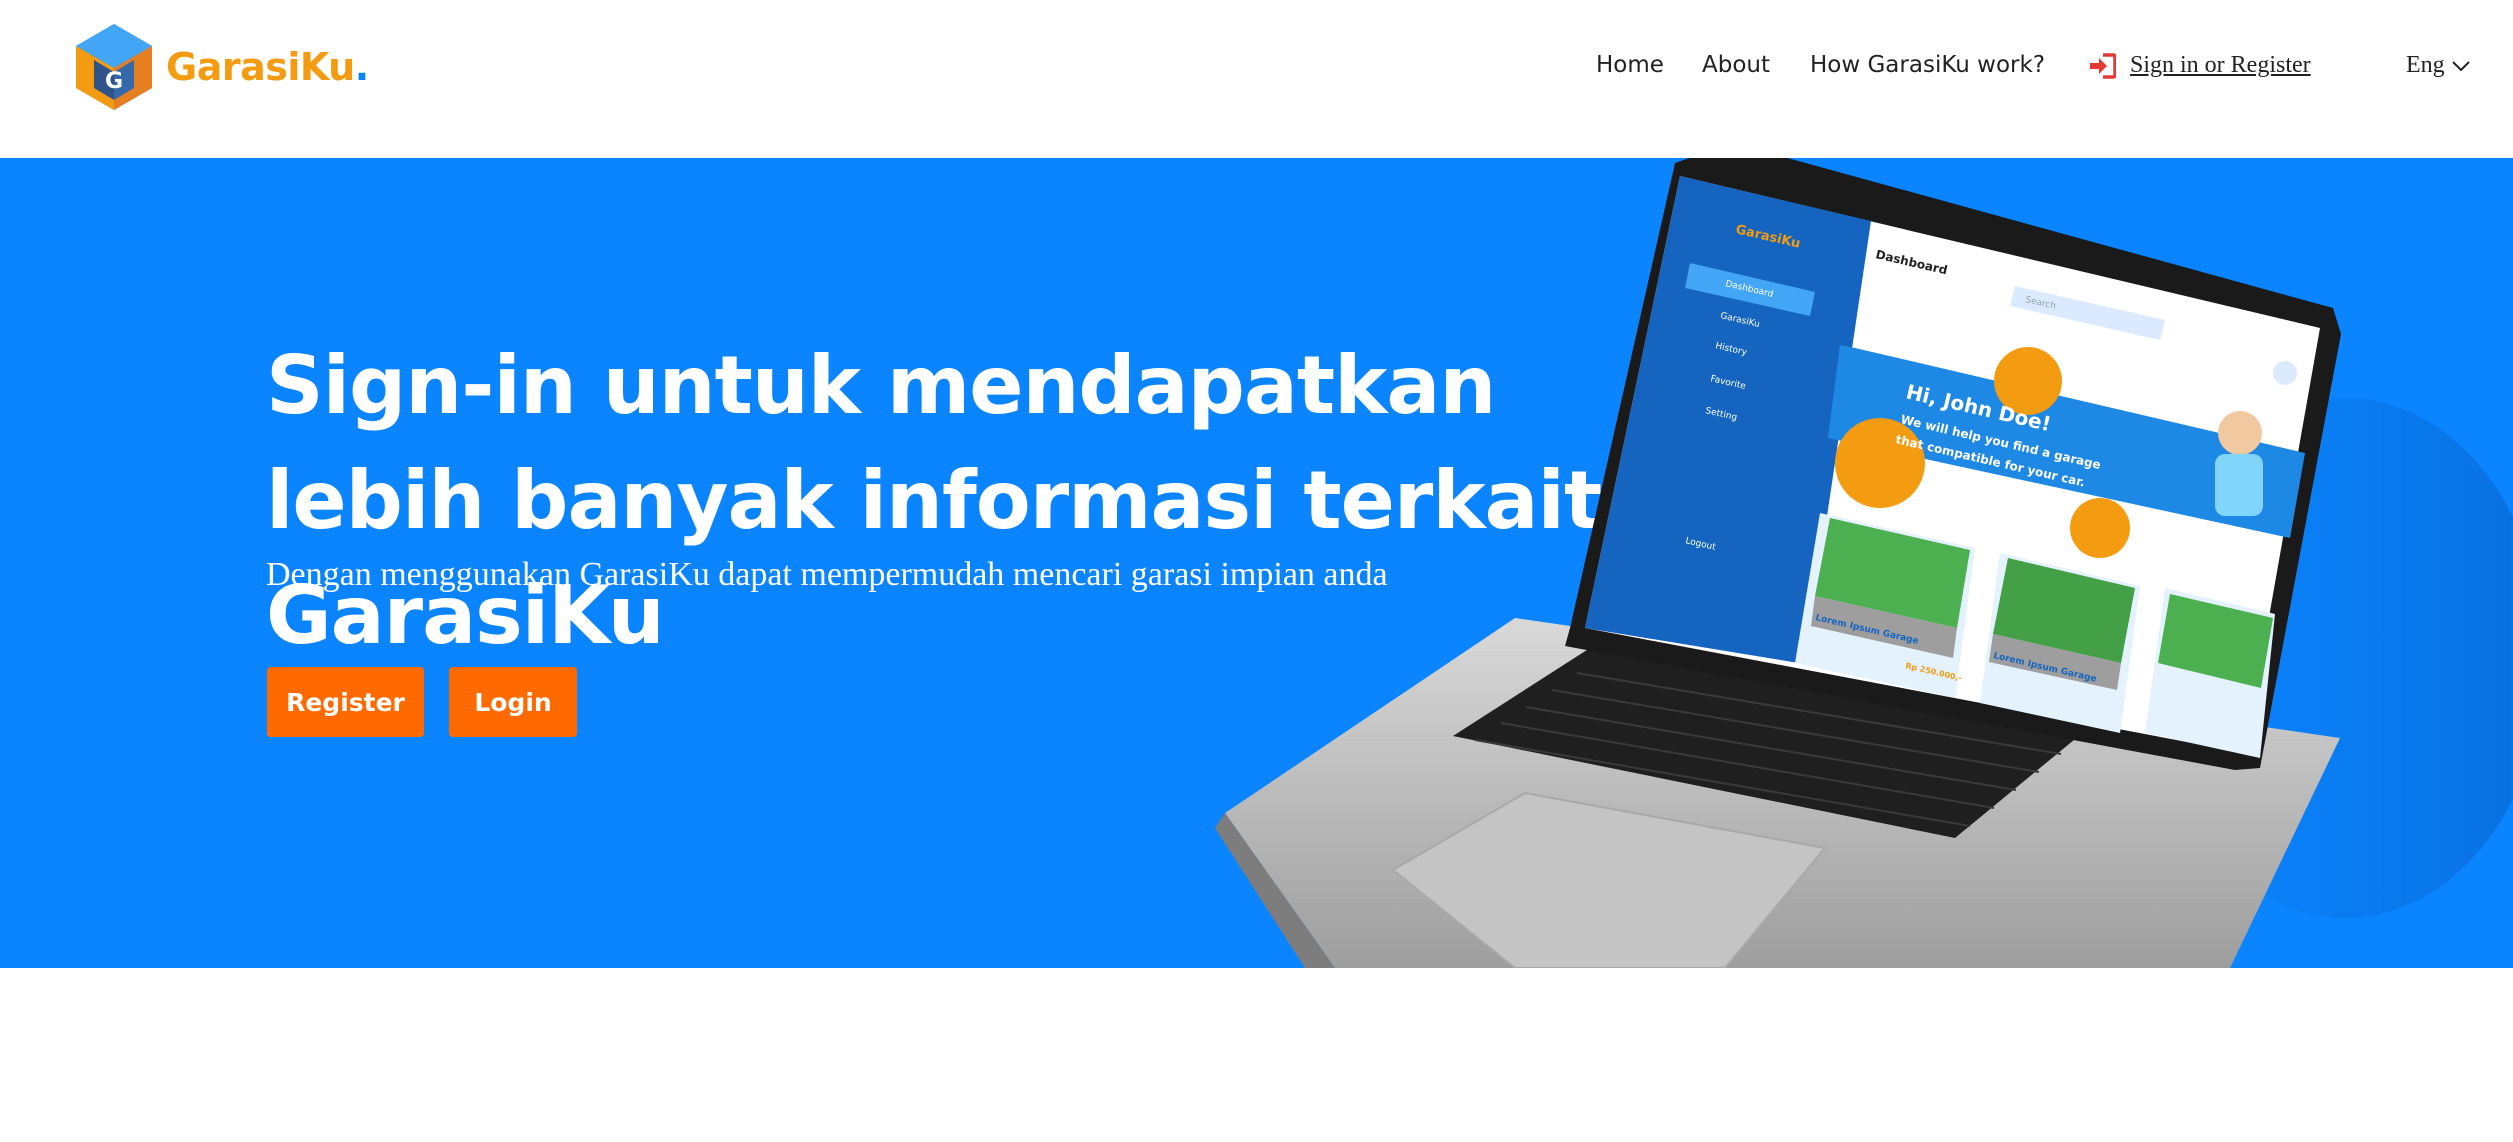 Image resolution: width=2513 pixels, height=1142 pixels. Describe the element at coordinates (114, 81) in the screenshot. I see `svg-text: G` at that location.